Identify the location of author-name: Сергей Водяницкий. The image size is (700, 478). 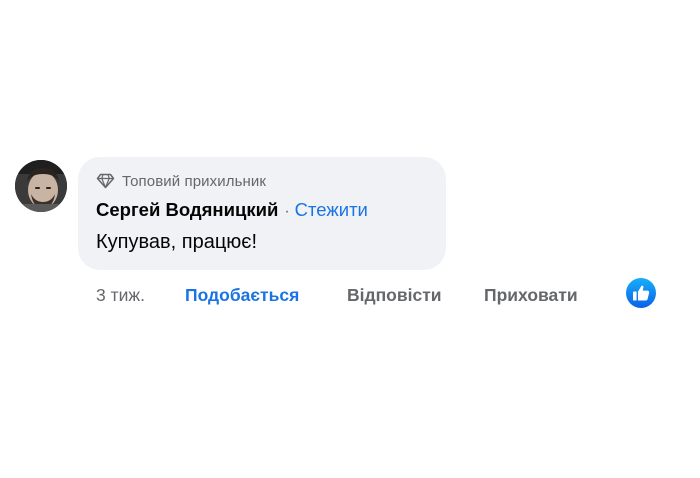
(187, 210).